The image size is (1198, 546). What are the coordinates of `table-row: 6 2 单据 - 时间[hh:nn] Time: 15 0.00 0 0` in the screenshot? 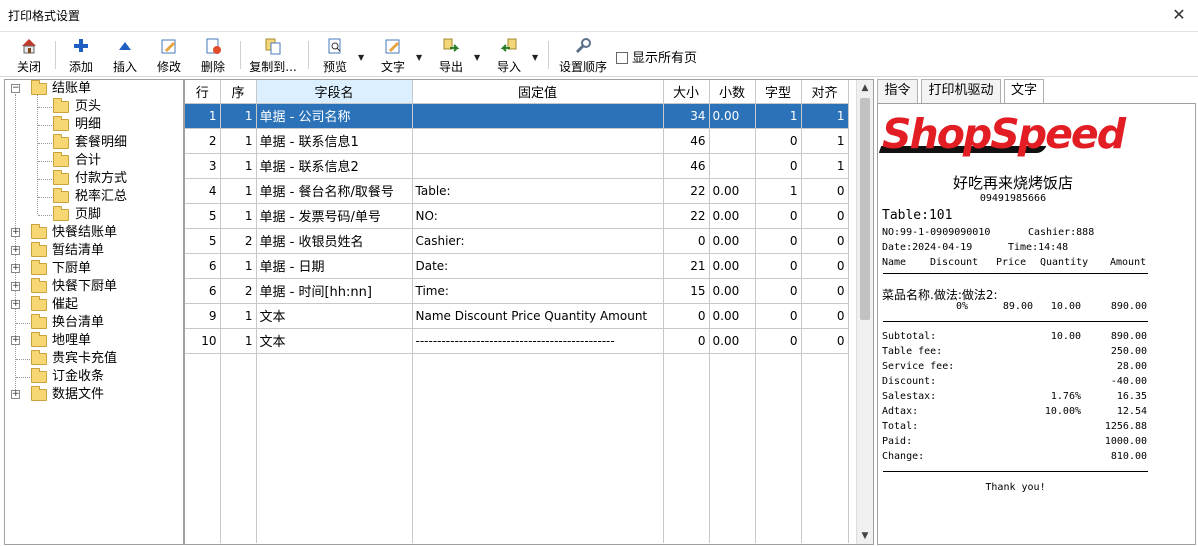 It's located at (517, 291).